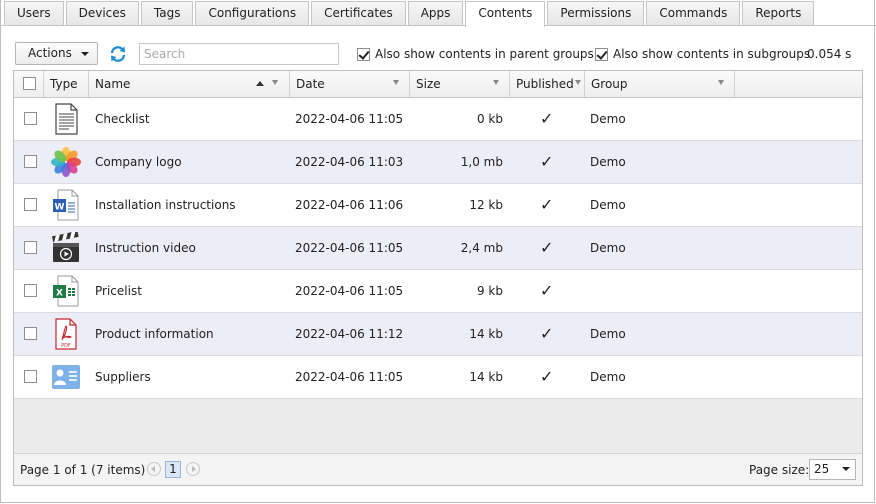 This screenshot has height=504, width=876. What do you see at coordinates (505, 14) in the screenshot?
I see `tab-contents: Contents` at bounding box center [505, 14].